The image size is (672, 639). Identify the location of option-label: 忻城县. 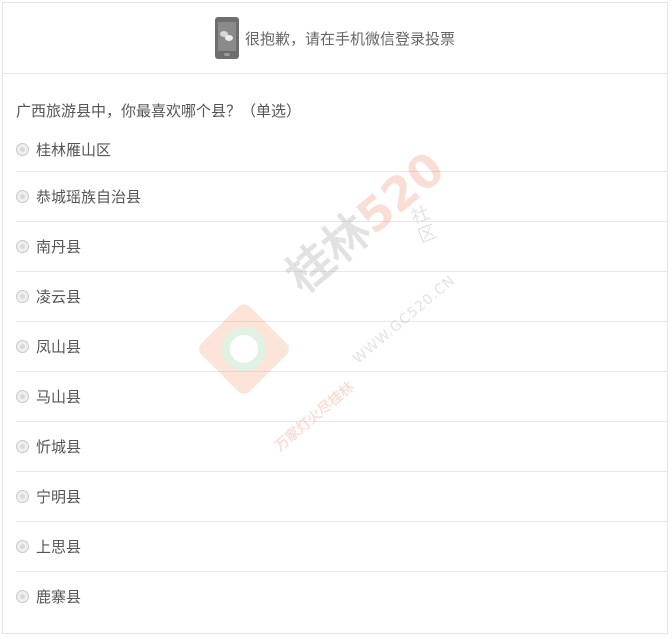
(59, 447).